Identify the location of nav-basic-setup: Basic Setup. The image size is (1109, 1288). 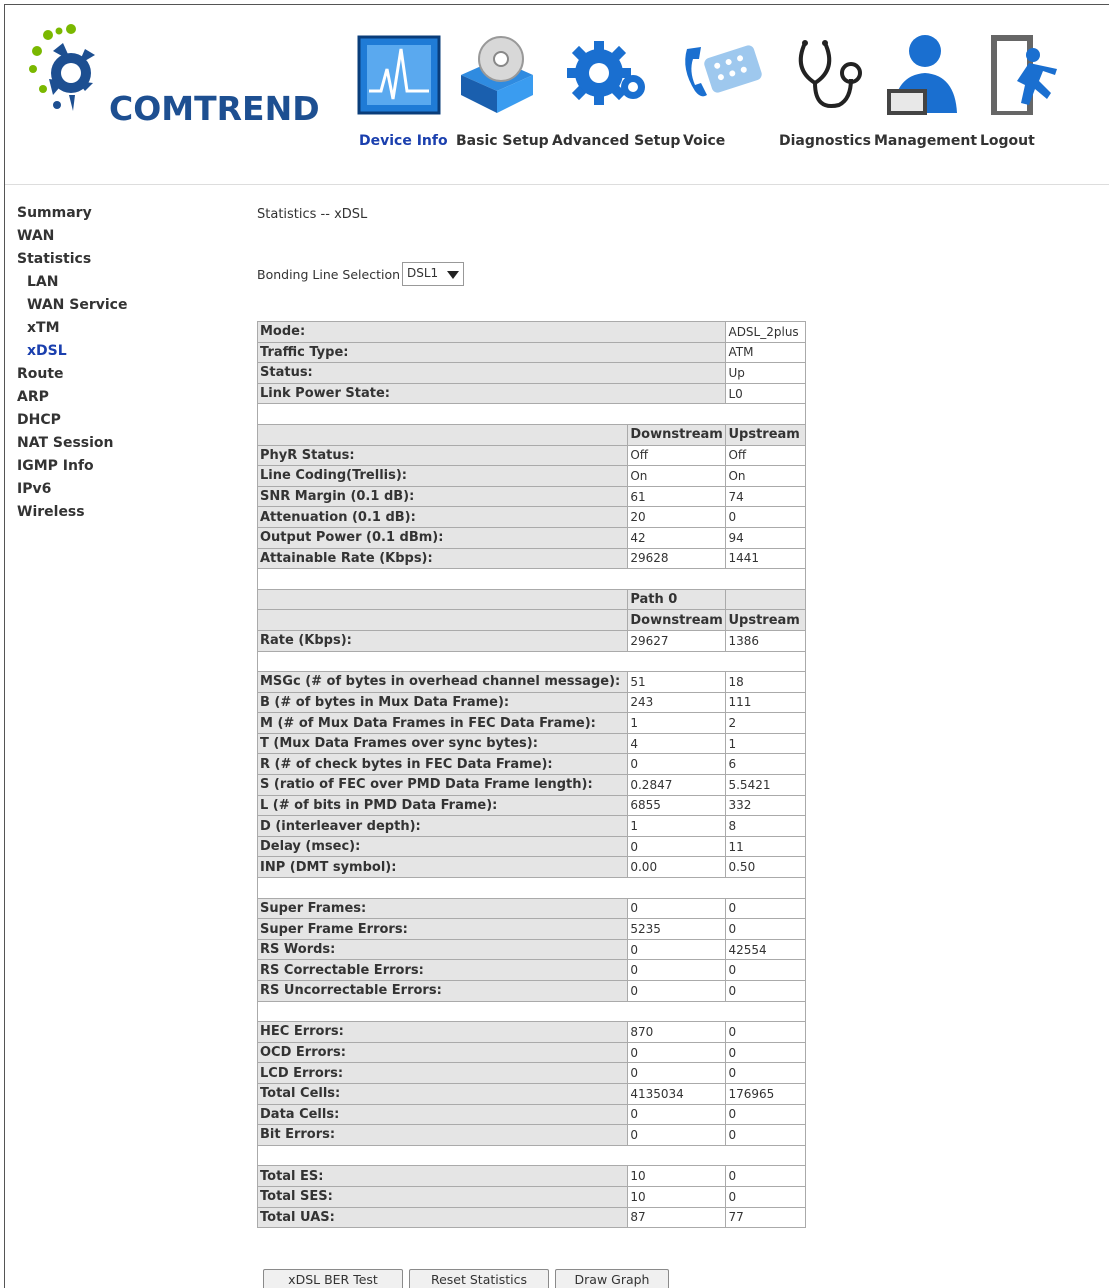
(502, 141).